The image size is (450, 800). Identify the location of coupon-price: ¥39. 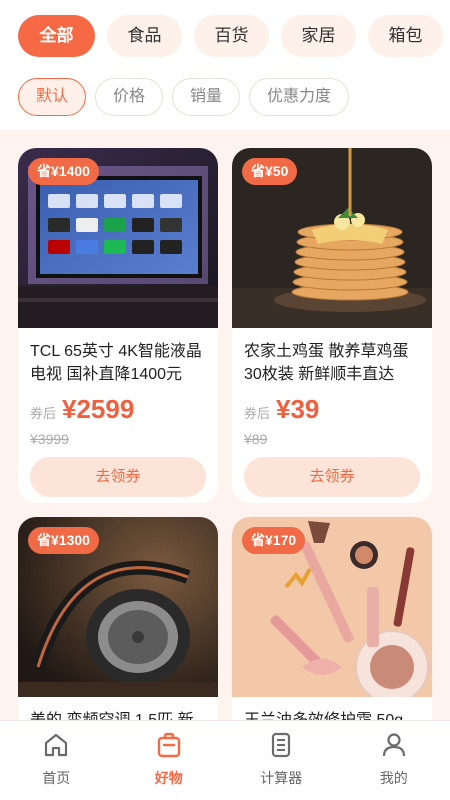
(298, 409).